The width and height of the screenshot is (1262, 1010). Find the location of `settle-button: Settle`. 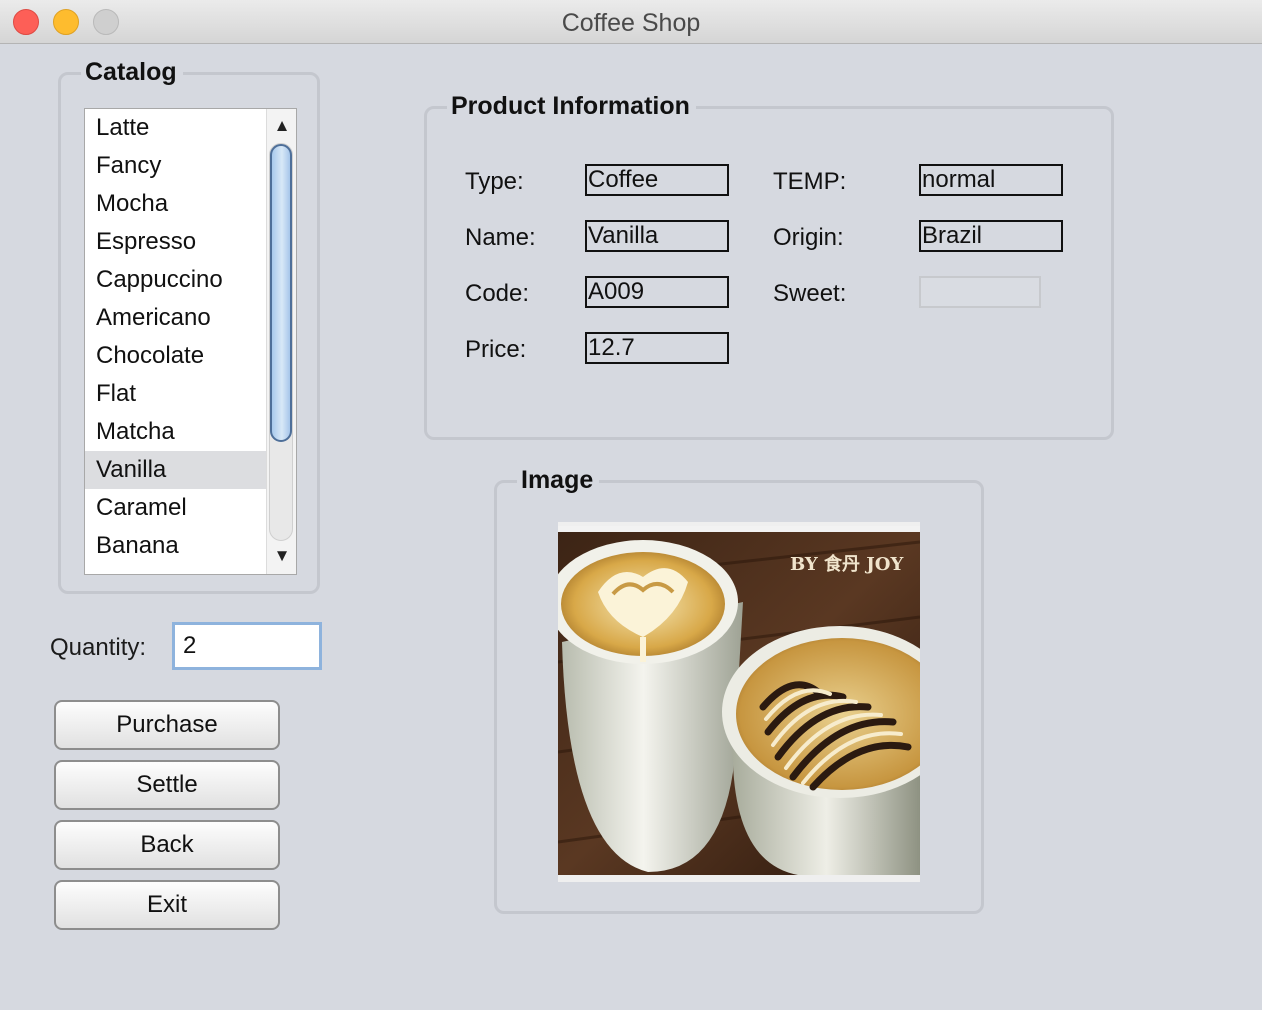

settle-button: Settle is located at coordinates (167, 785).